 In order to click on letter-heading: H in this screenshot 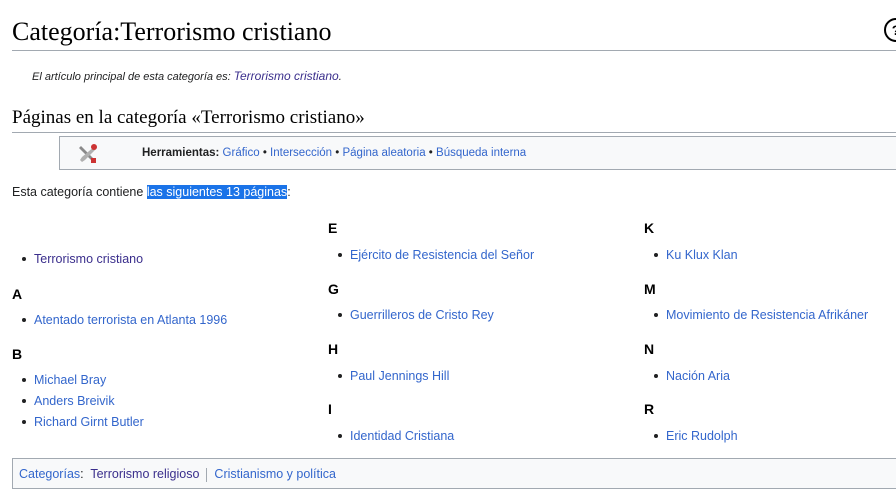, I will do `click(333, 349)`.